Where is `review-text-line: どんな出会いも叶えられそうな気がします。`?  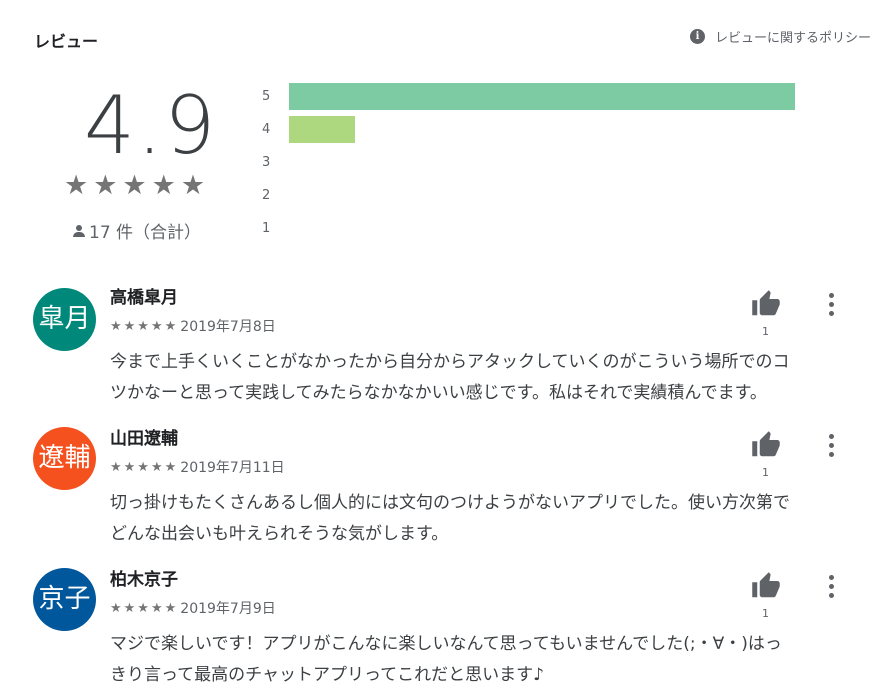 review-text-line: どんな出会いも叶えられそうな気がします。 is located at coordinates (279, 534).